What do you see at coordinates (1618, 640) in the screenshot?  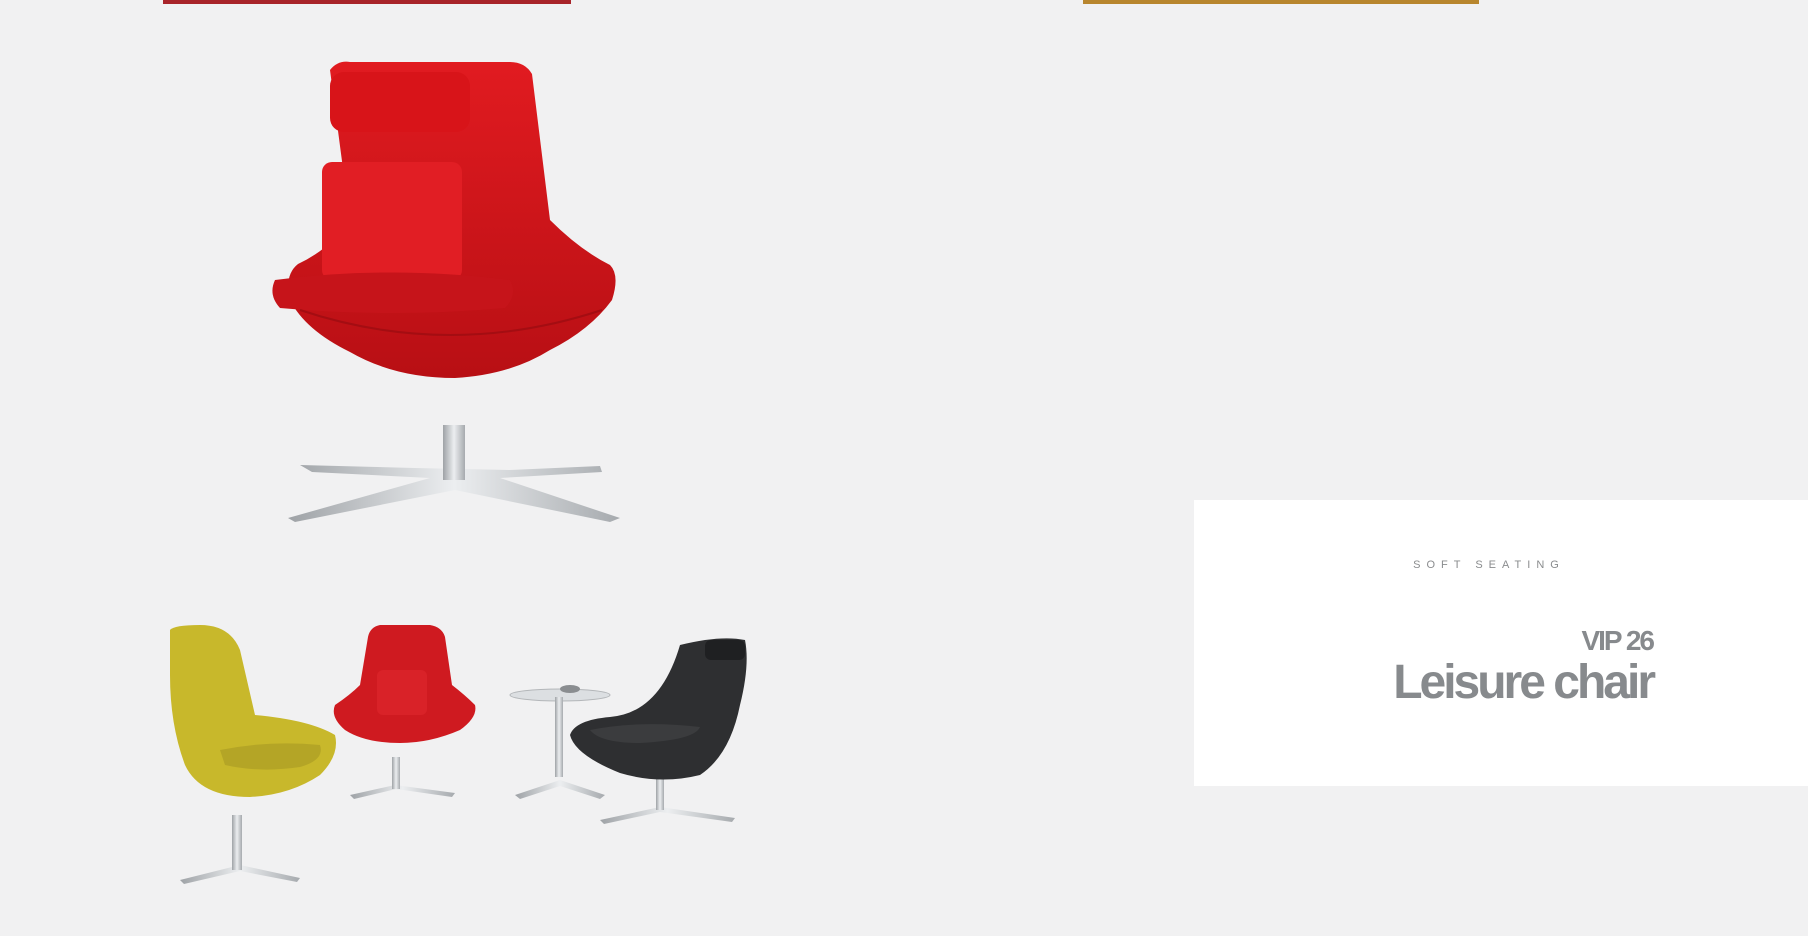 I see `model-number: VIP 26` at bounding box center [1618, 640].